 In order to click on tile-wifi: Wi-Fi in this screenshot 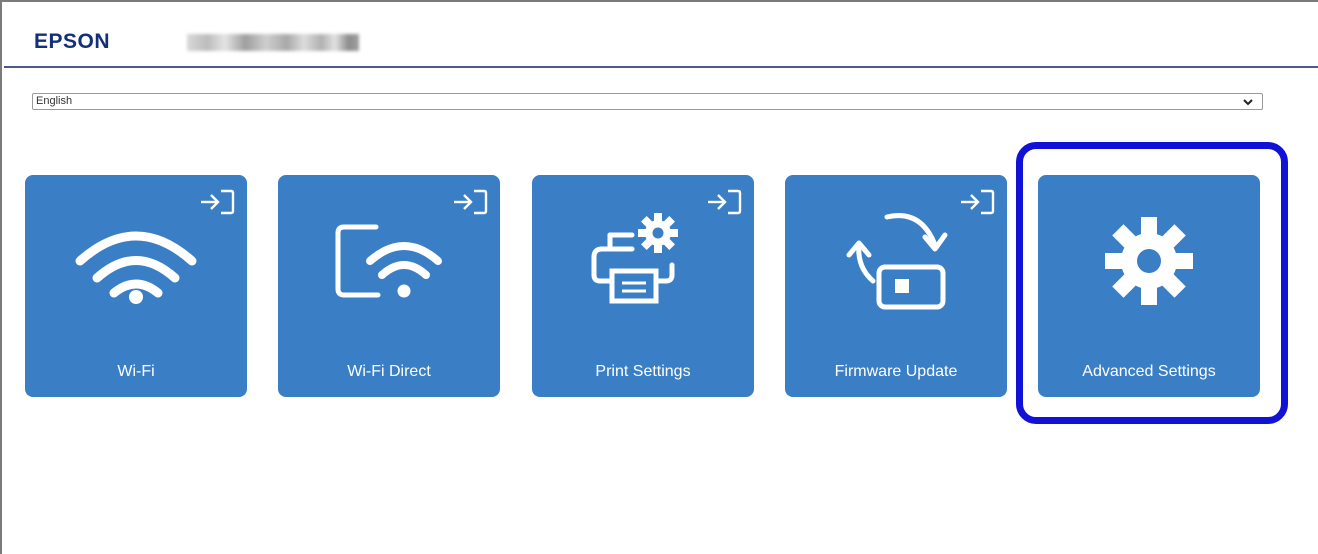, I will do `click(136, 286)`.